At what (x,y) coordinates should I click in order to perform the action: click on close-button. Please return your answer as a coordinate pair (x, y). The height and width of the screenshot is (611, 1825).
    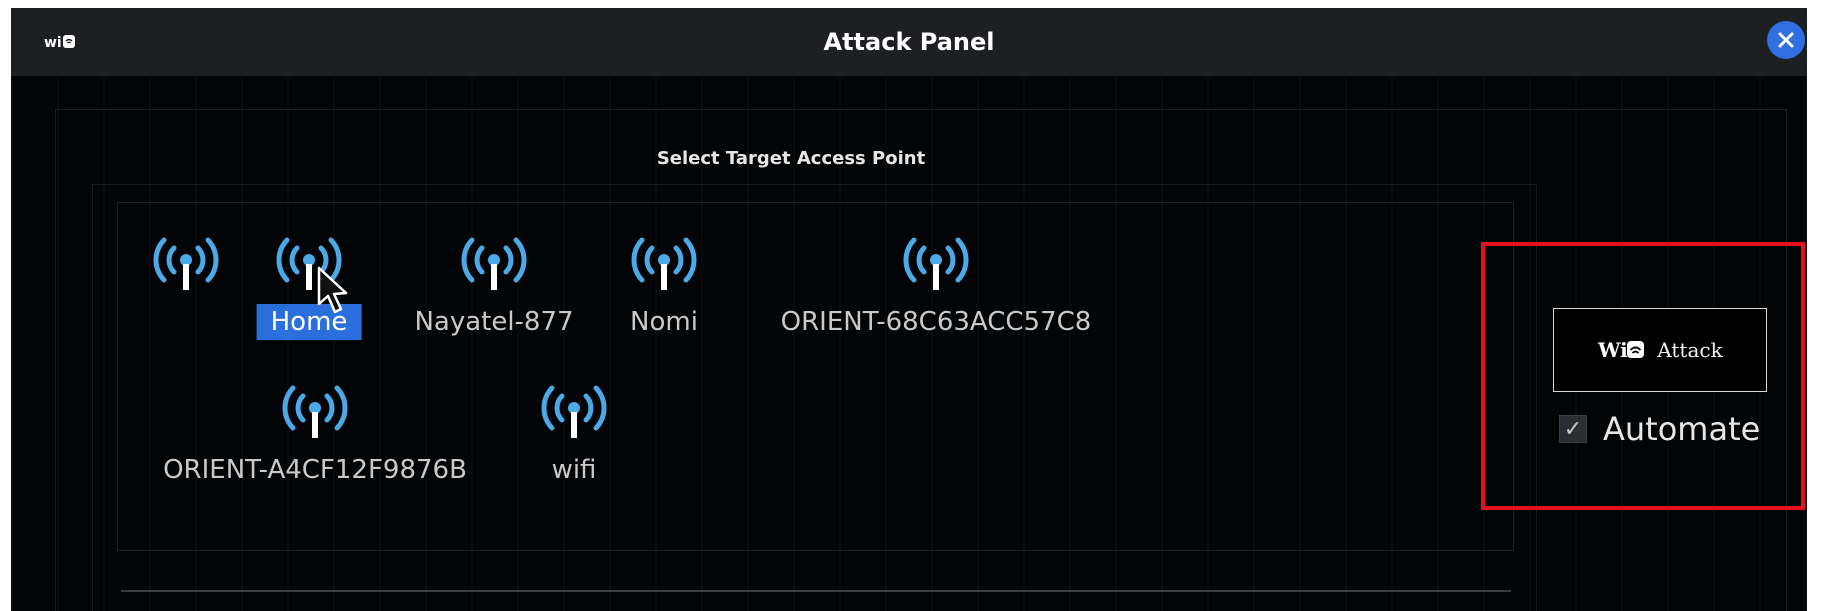
    Looking at the image, I should click on (1786, 40).